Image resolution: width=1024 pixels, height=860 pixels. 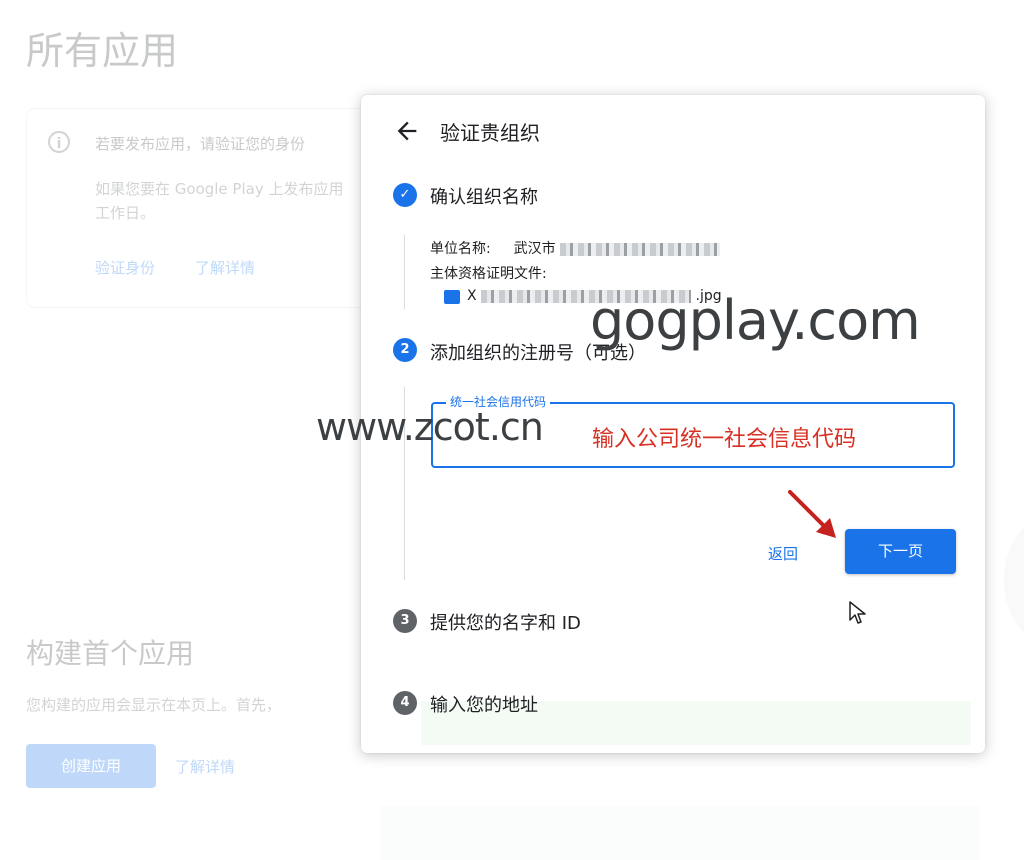 What do you see at coordinates (407, 131) in the screenshot?
I see `arrow-back-icon` at bounding box center [407, 131].